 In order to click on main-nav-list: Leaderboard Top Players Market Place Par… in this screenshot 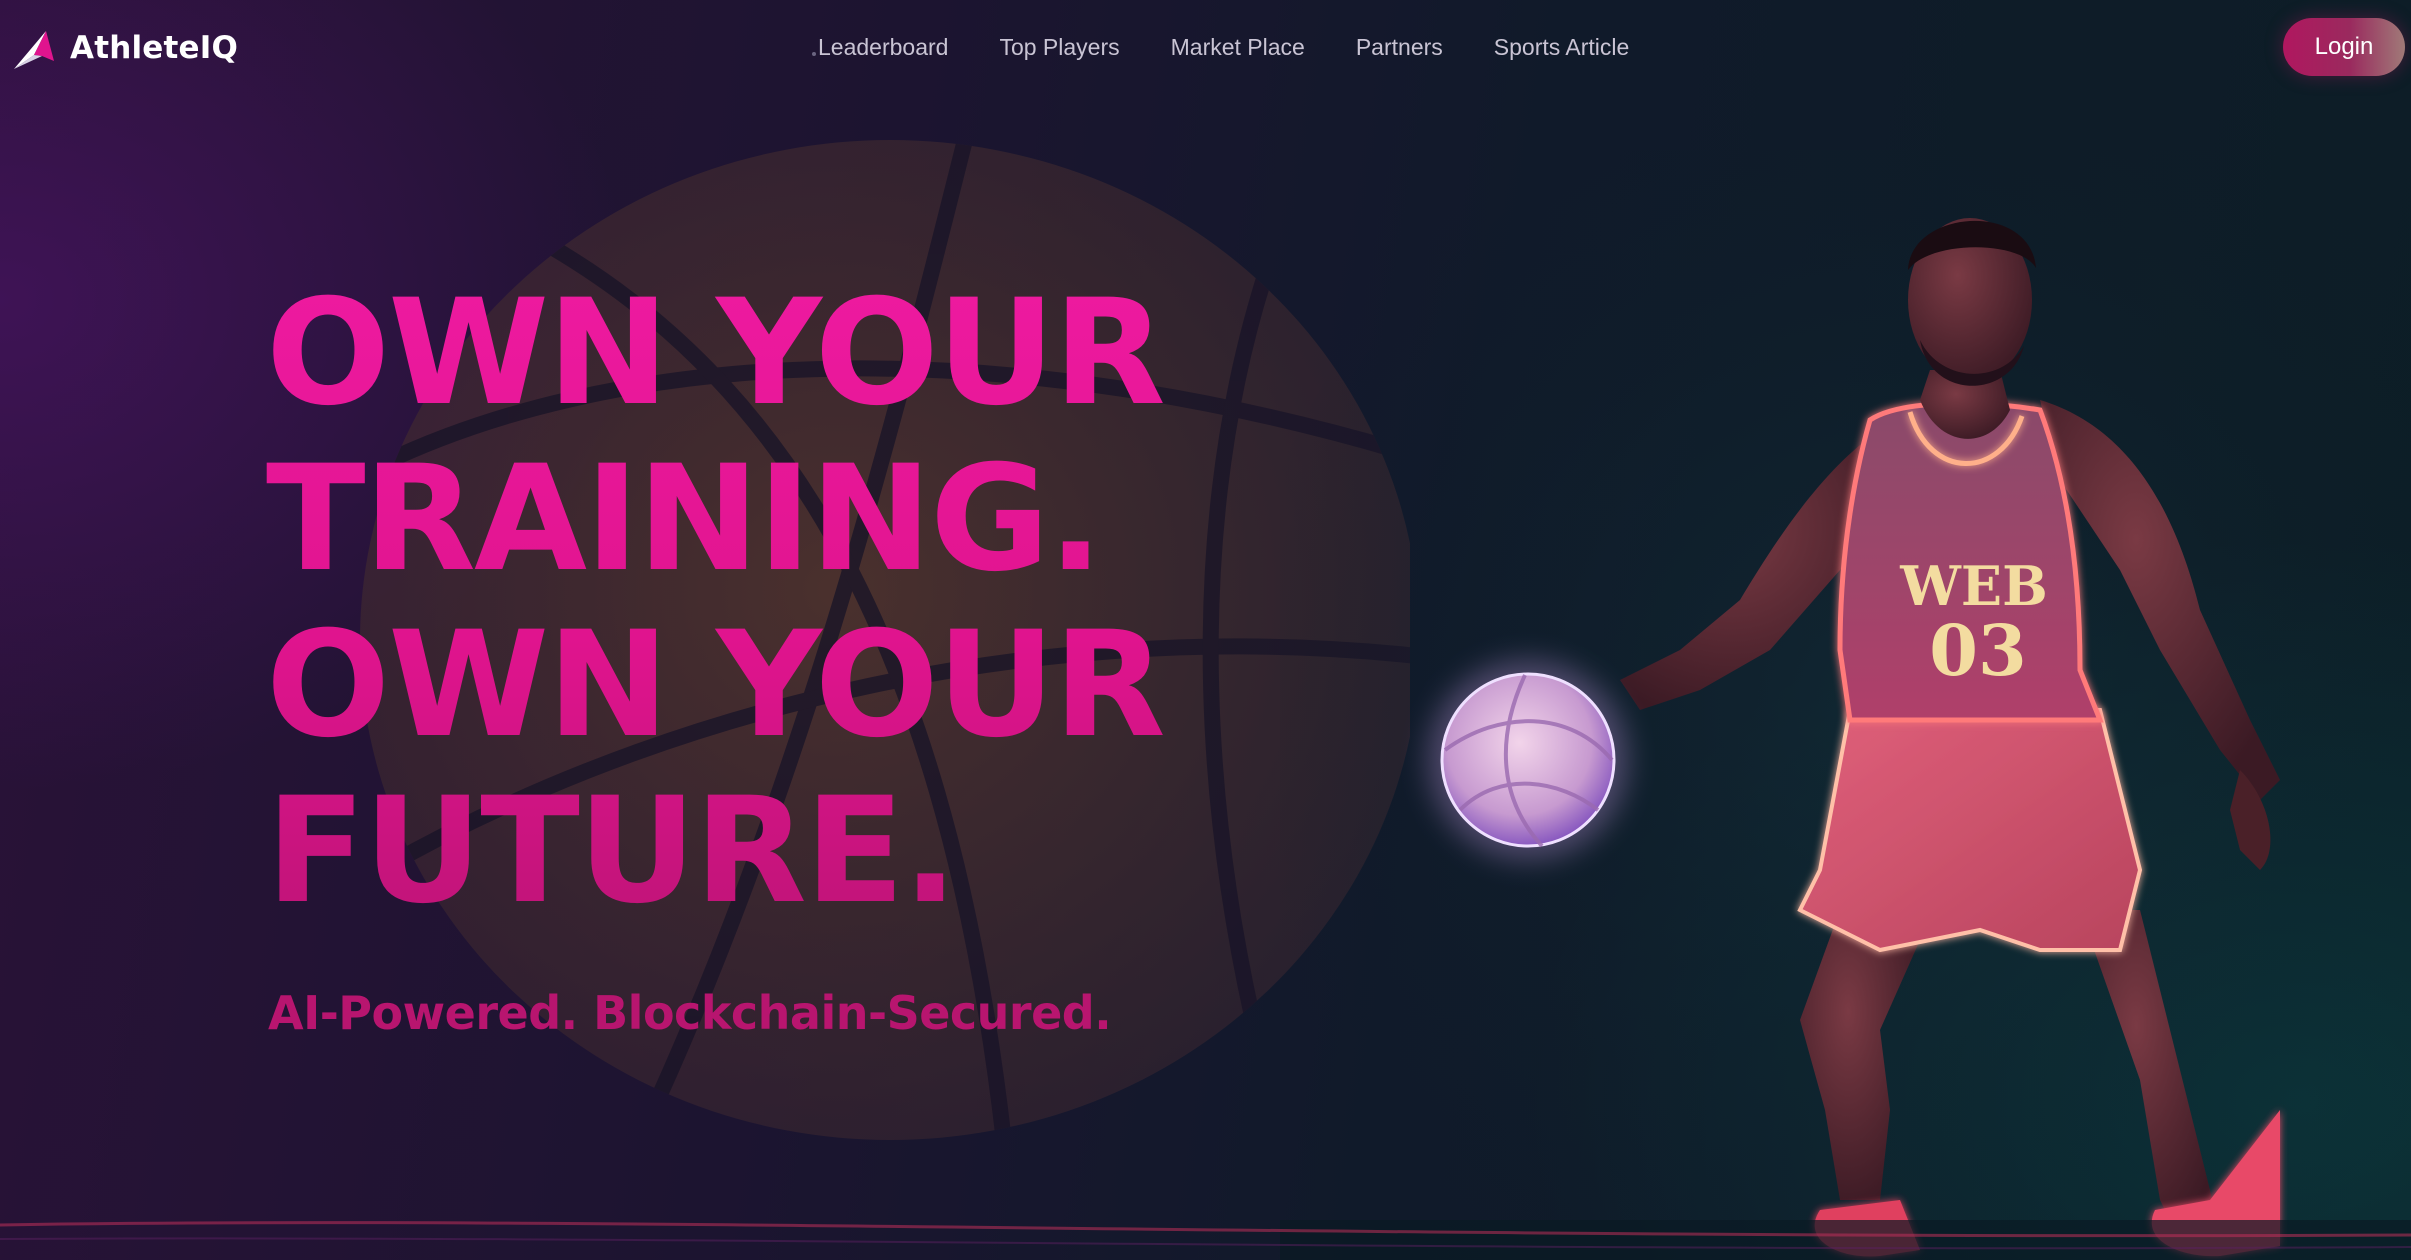, I will do `click(1223, 47)`.